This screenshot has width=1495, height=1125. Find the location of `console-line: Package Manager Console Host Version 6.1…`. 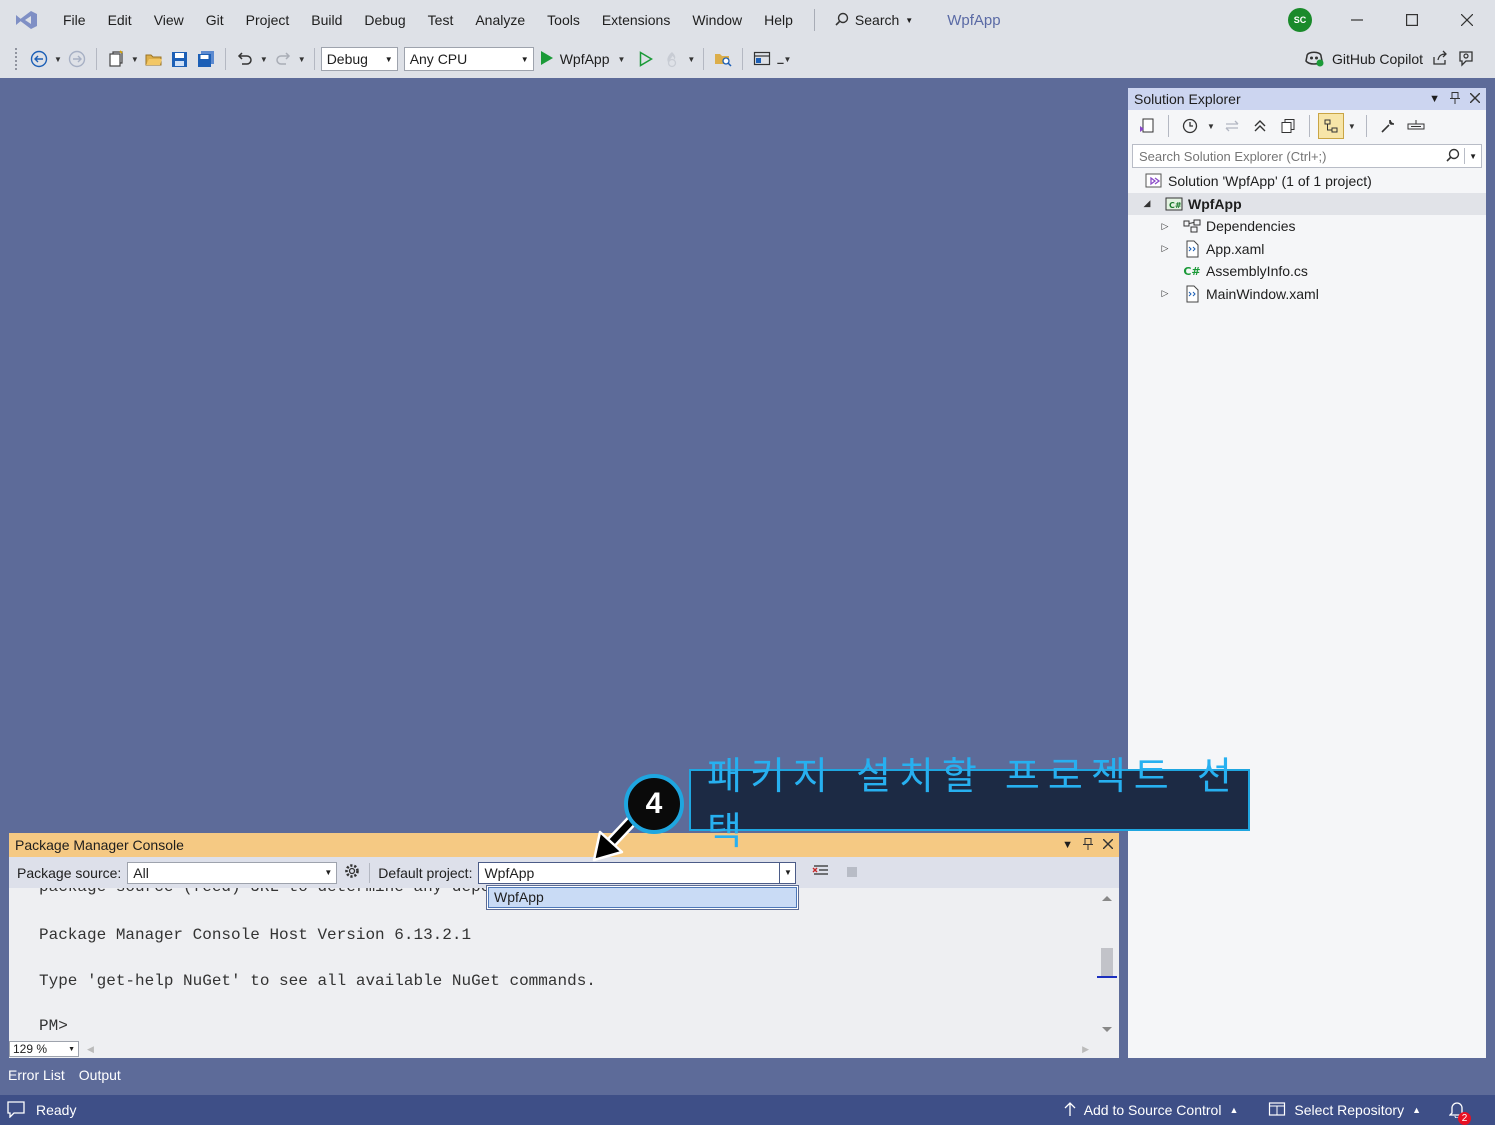

console-line: Package Manager Console Host Version 6.1… is located at coordinates (255, 935).